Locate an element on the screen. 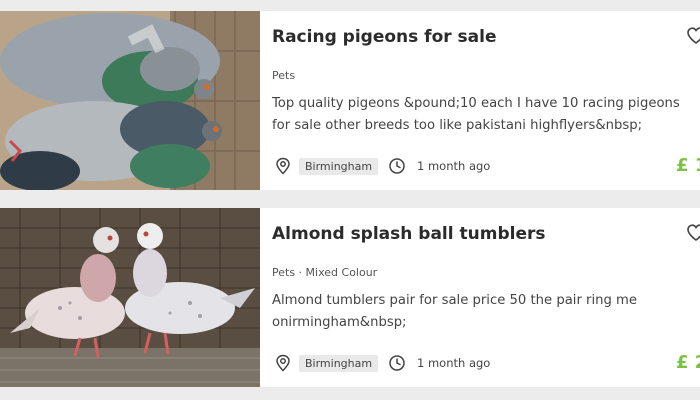 The height and width of the screenshot is (400, 700). listing-price: £ 2 is located at coordinates (688, 362).